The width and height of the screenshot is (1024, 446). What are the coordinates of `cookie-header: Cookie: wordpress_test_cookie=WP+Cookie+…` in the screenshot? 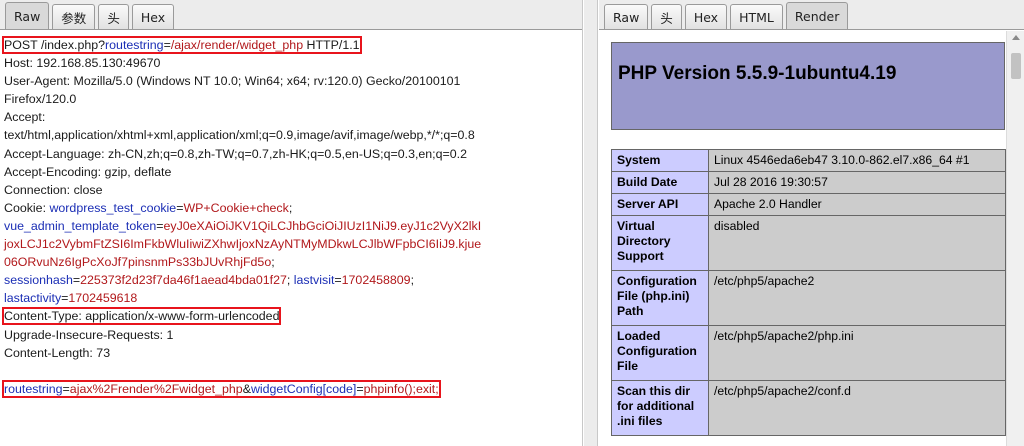 It's located at (148, 207).